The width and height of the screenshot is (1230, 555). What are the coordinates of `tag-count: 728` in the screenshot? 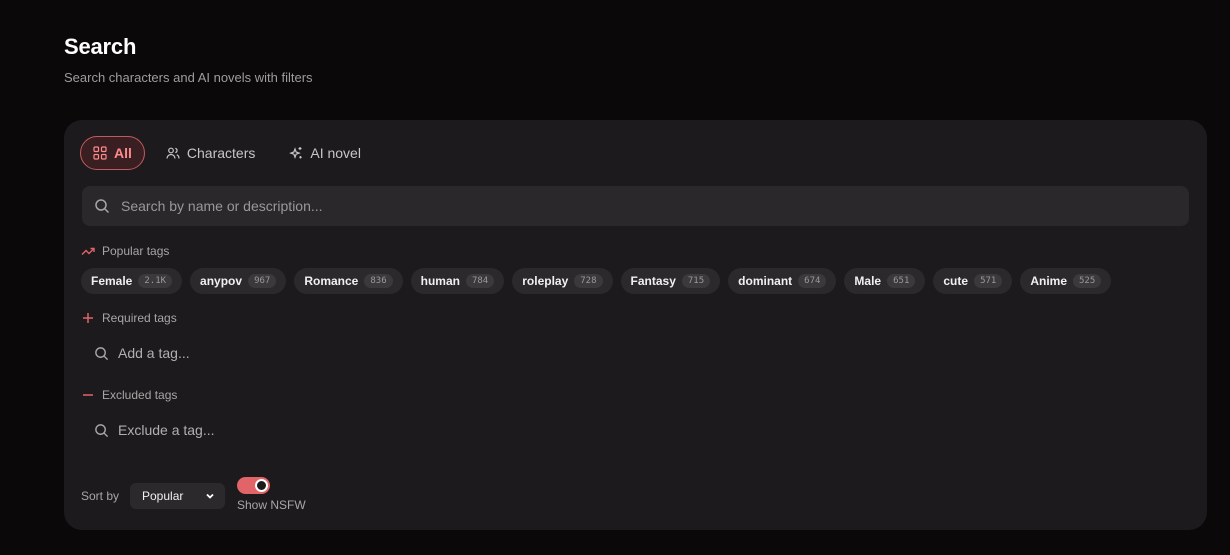 It's located at (588, 281).